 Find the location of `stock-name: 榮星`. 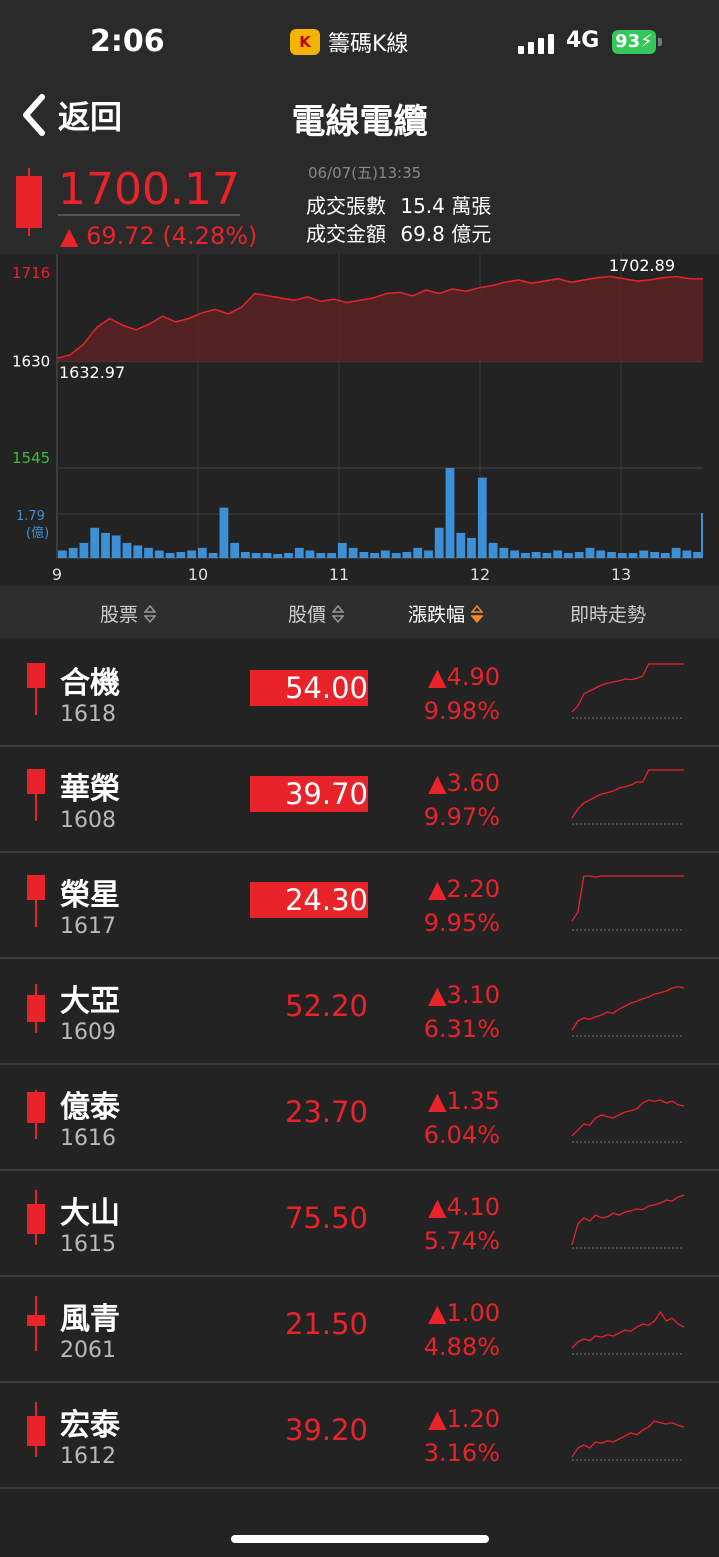

stock-name: 榮星 is located at coordinates (90, 895).